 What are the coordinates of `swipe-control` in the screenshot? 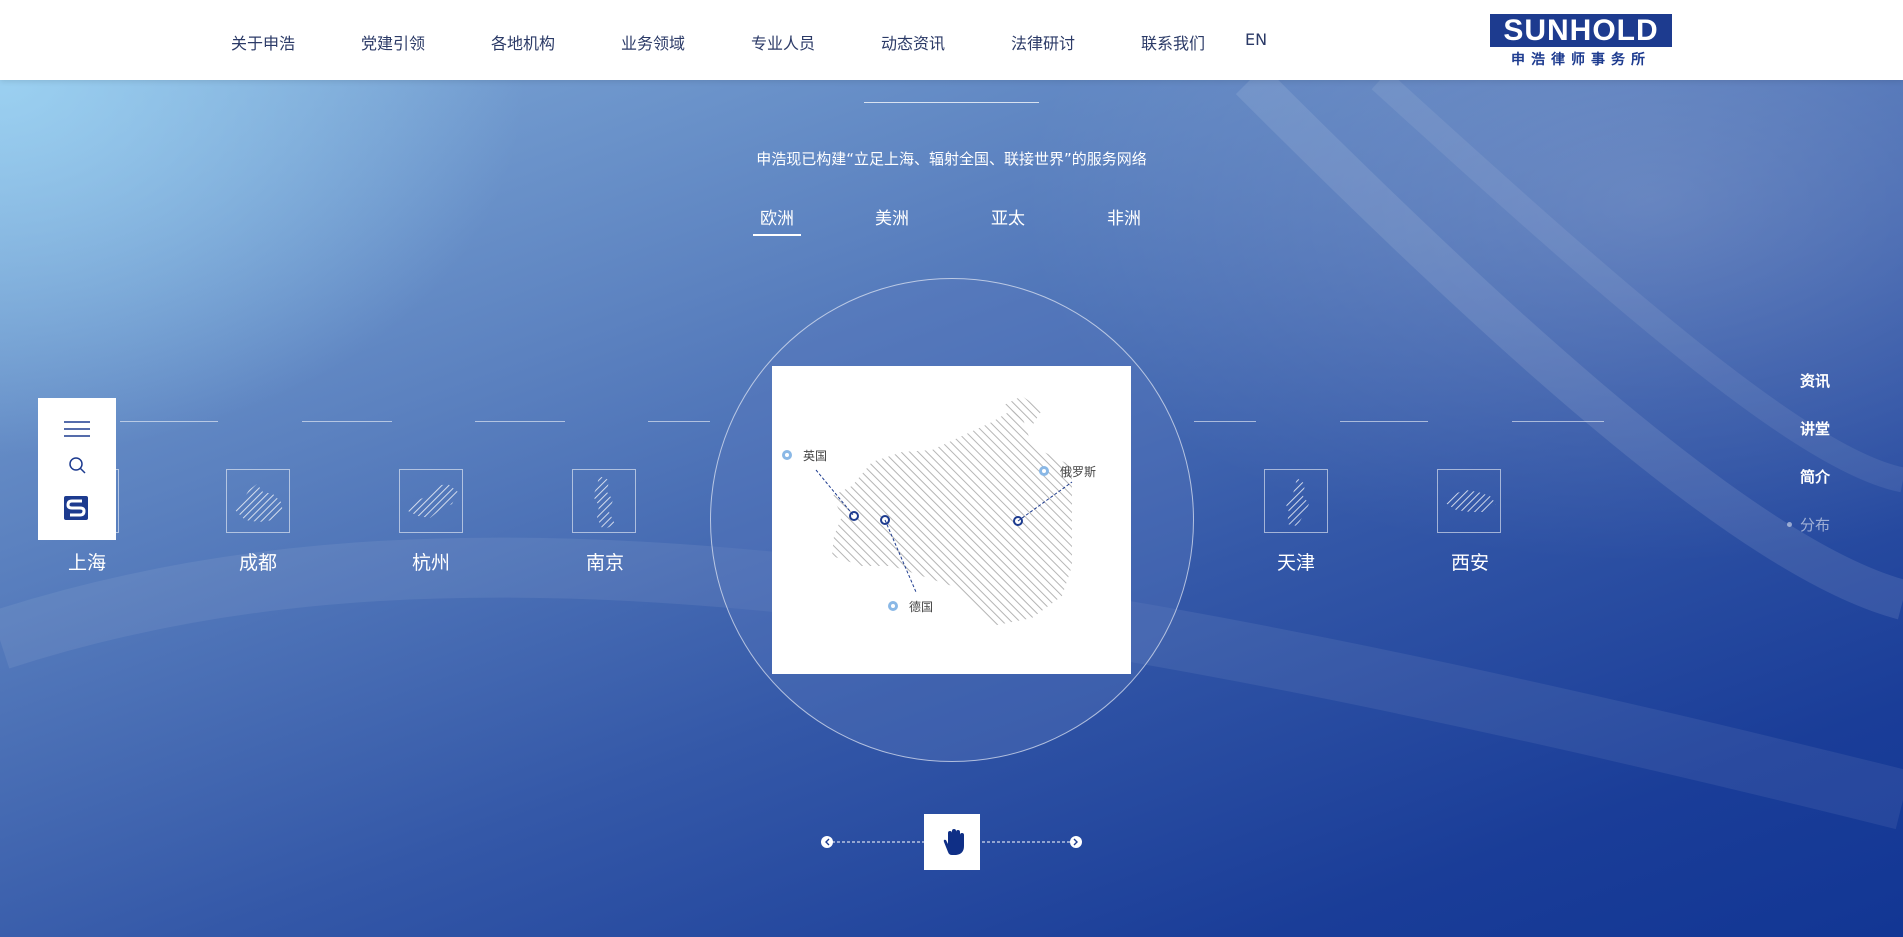 It's located at (952, 842).